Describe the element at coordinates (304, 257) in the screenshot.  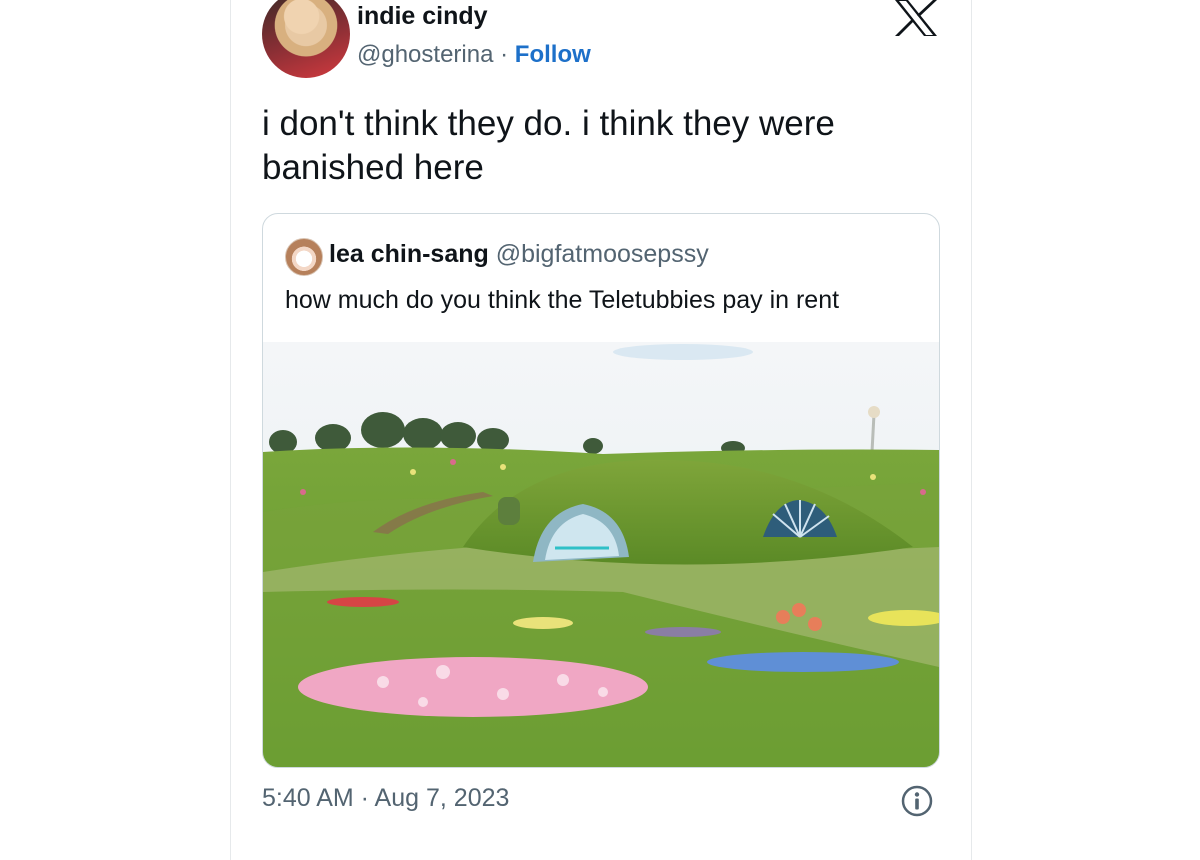
I see `quoted-author-avatar` at that location.